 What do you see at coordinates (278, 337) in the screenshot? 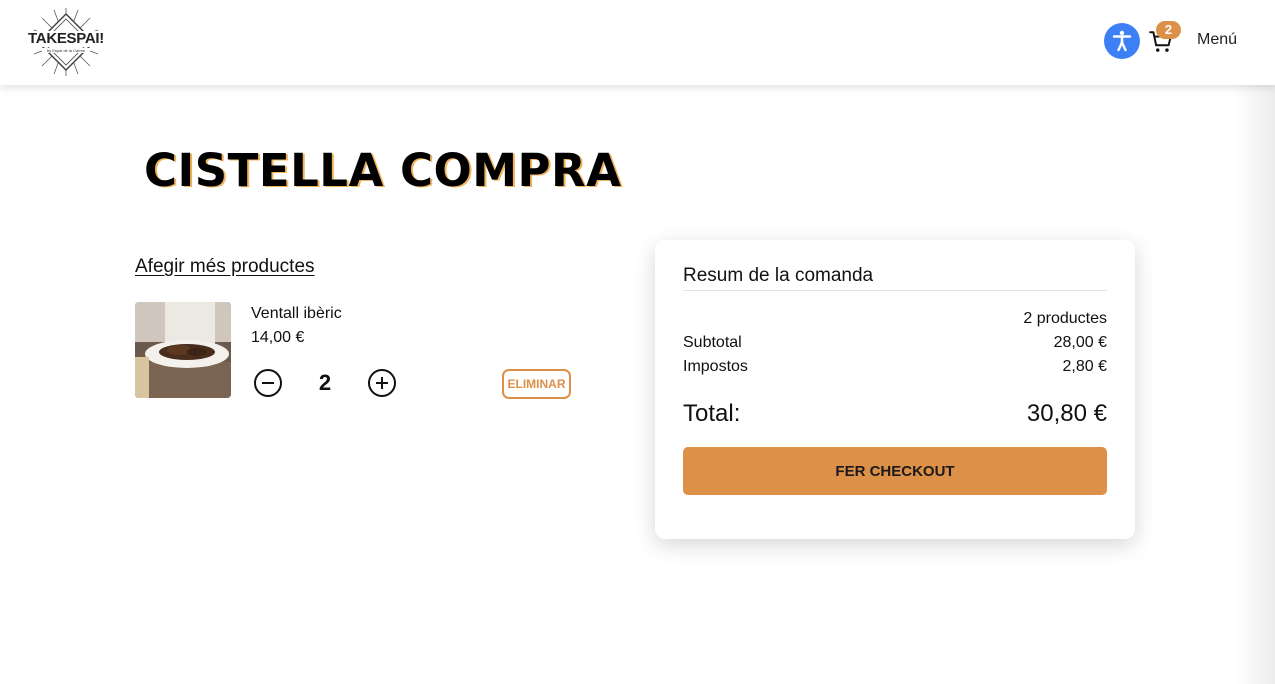
I see `product-price: 14,00 €` at bounding box center [278, 337].